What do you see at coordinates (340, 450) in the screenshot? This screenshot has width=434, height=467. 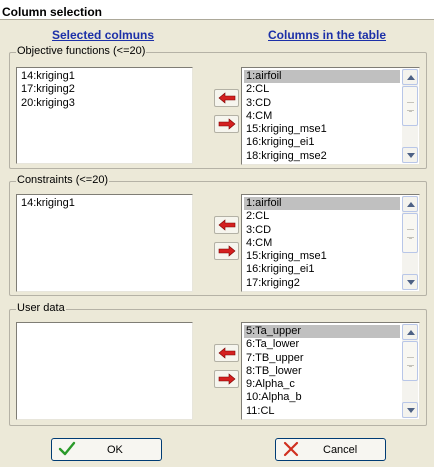 I see `cancel-label: Cancel` at bounding box center [340, 450].